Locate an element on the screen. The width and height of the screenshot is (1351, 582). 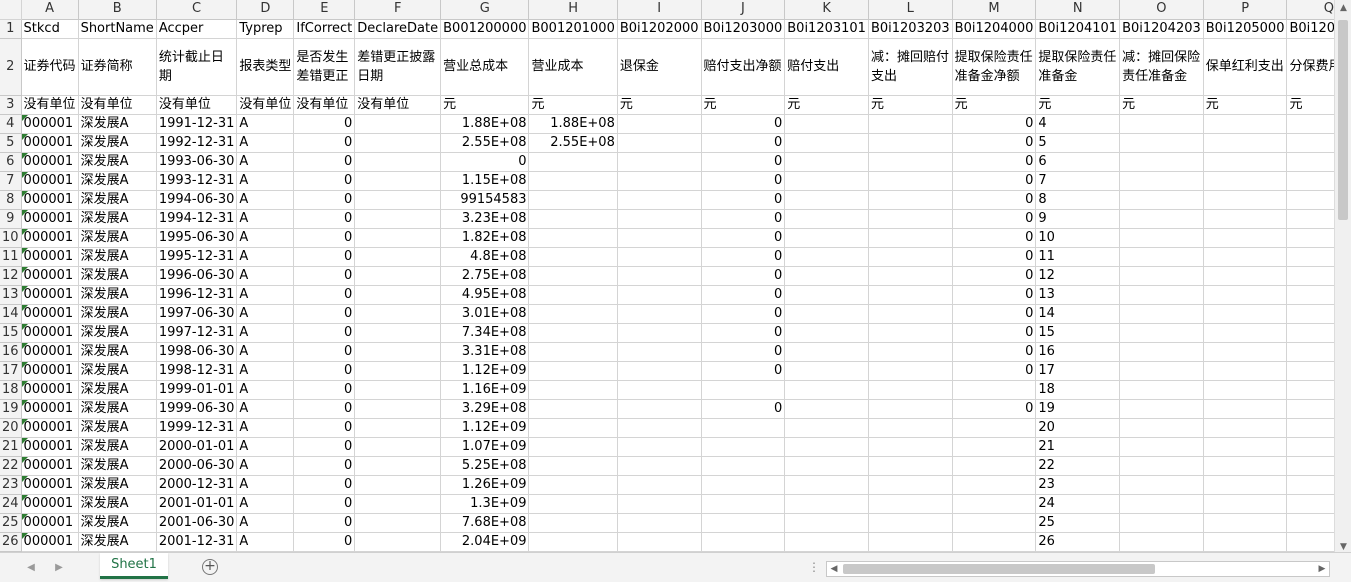
row-header: 13 is located at coordinates (11, 295).